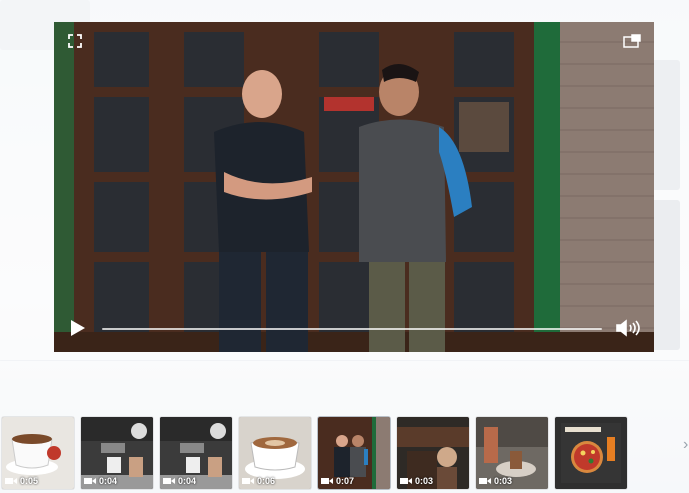 Image resolution: width=689 pixels, height=493 pixels. I want to click on thumbnail-2: 0:04, so click(117, 453).